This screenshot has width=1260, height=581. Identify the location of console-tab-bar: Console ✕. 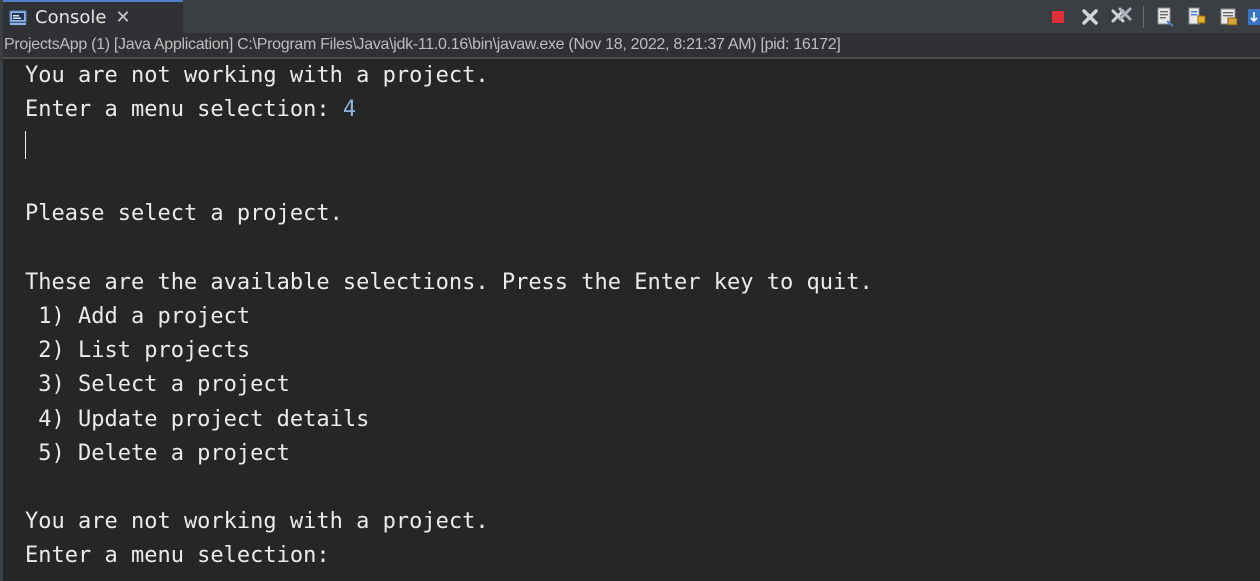
(631, 17).